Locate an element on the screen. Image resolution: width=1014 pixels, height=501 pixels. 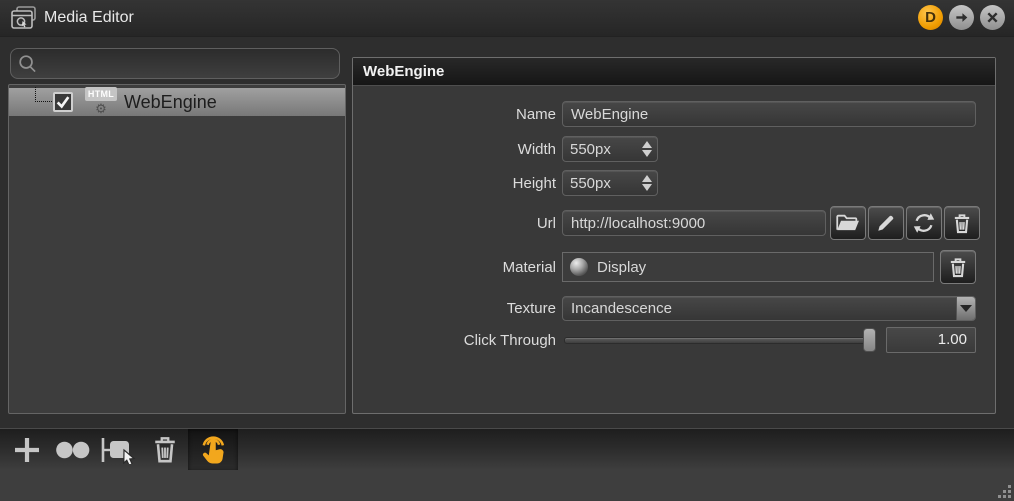
width-row: Width is located at coordinates (674, 149).